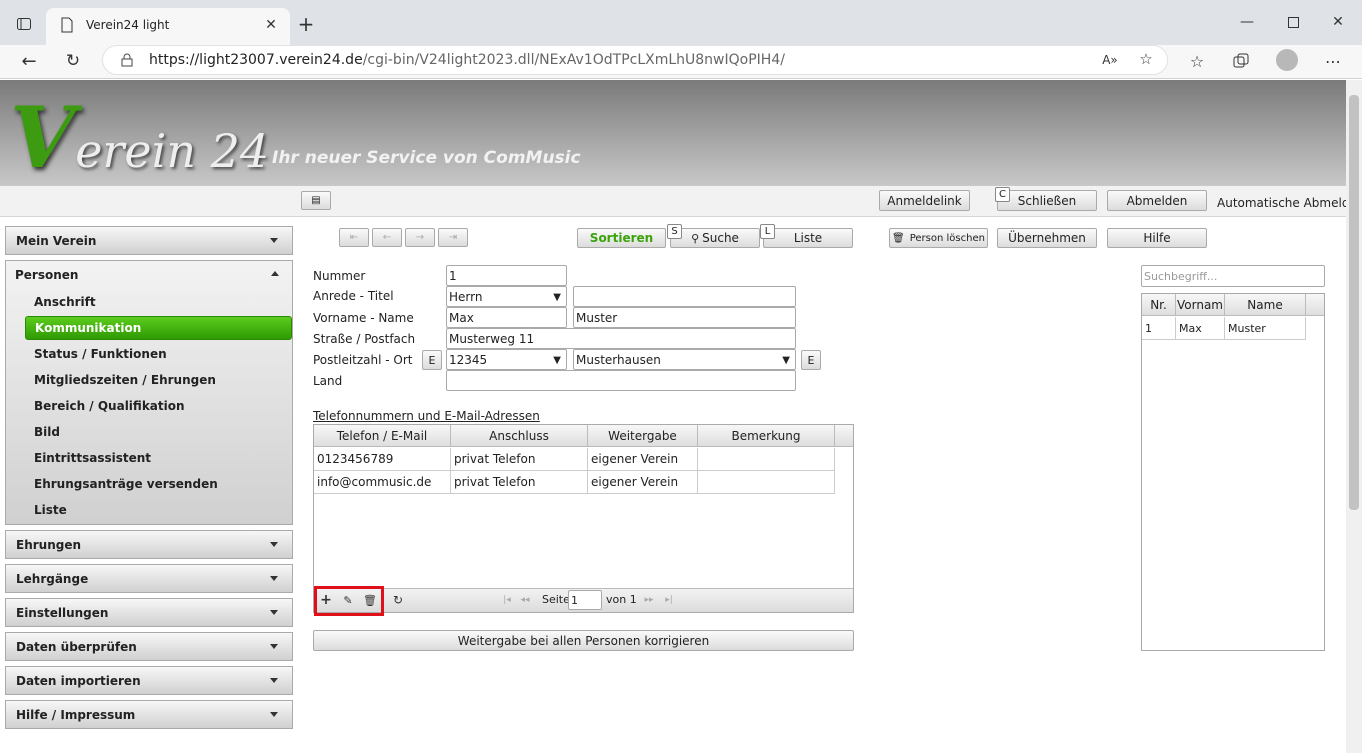  What do you see at coordinates (149, 612) in the screenshot?
I see `nav-einstellungen: Einstellungen` at bounding box center [149, 612].